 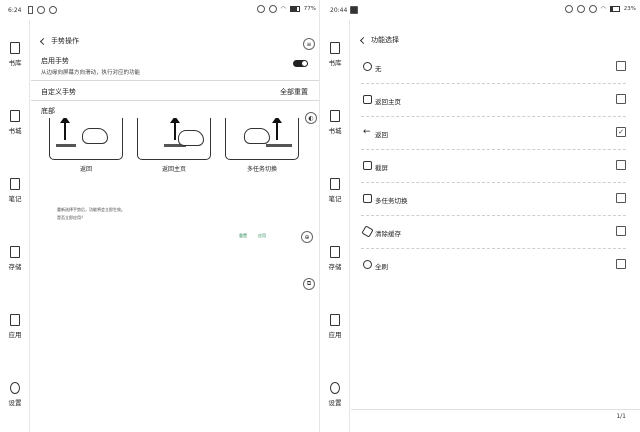 I want to click on multitask-icon, so click(x=367, y=198).